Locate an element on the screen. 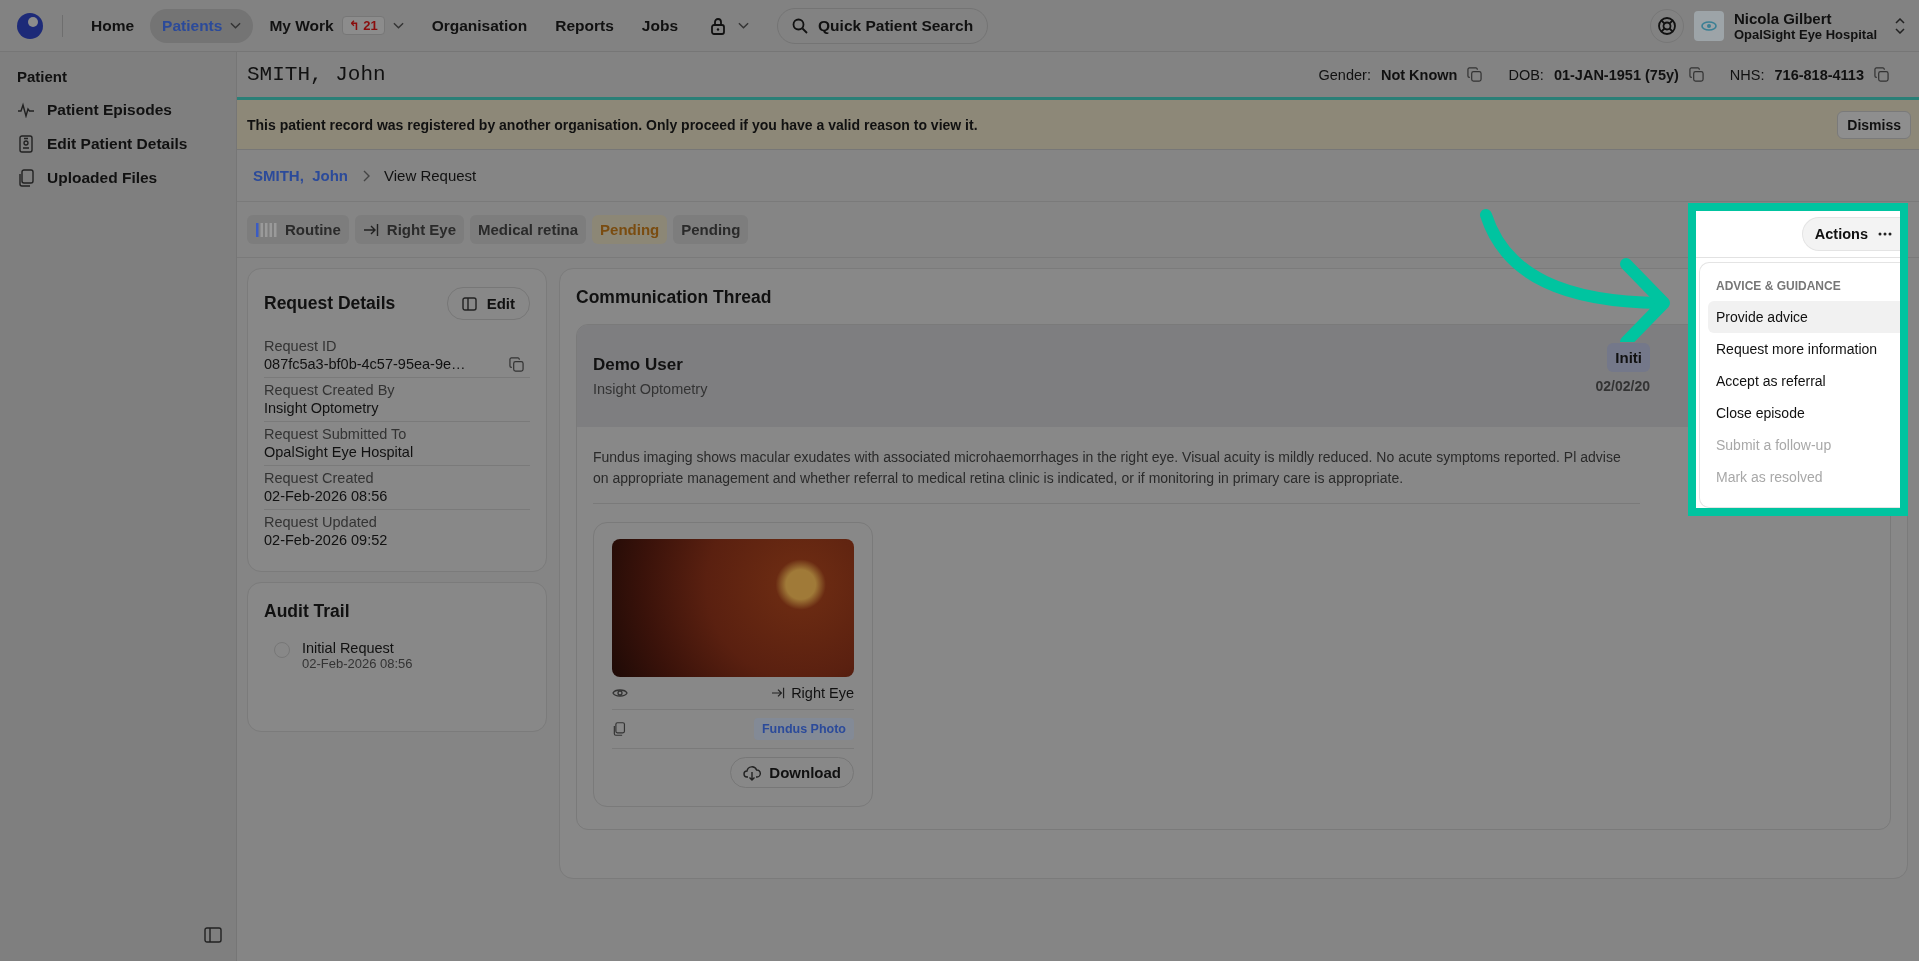 This screenshot has width=1919, height=961. audit-entry-title: Initial Request is located at coordinates (348, 648).